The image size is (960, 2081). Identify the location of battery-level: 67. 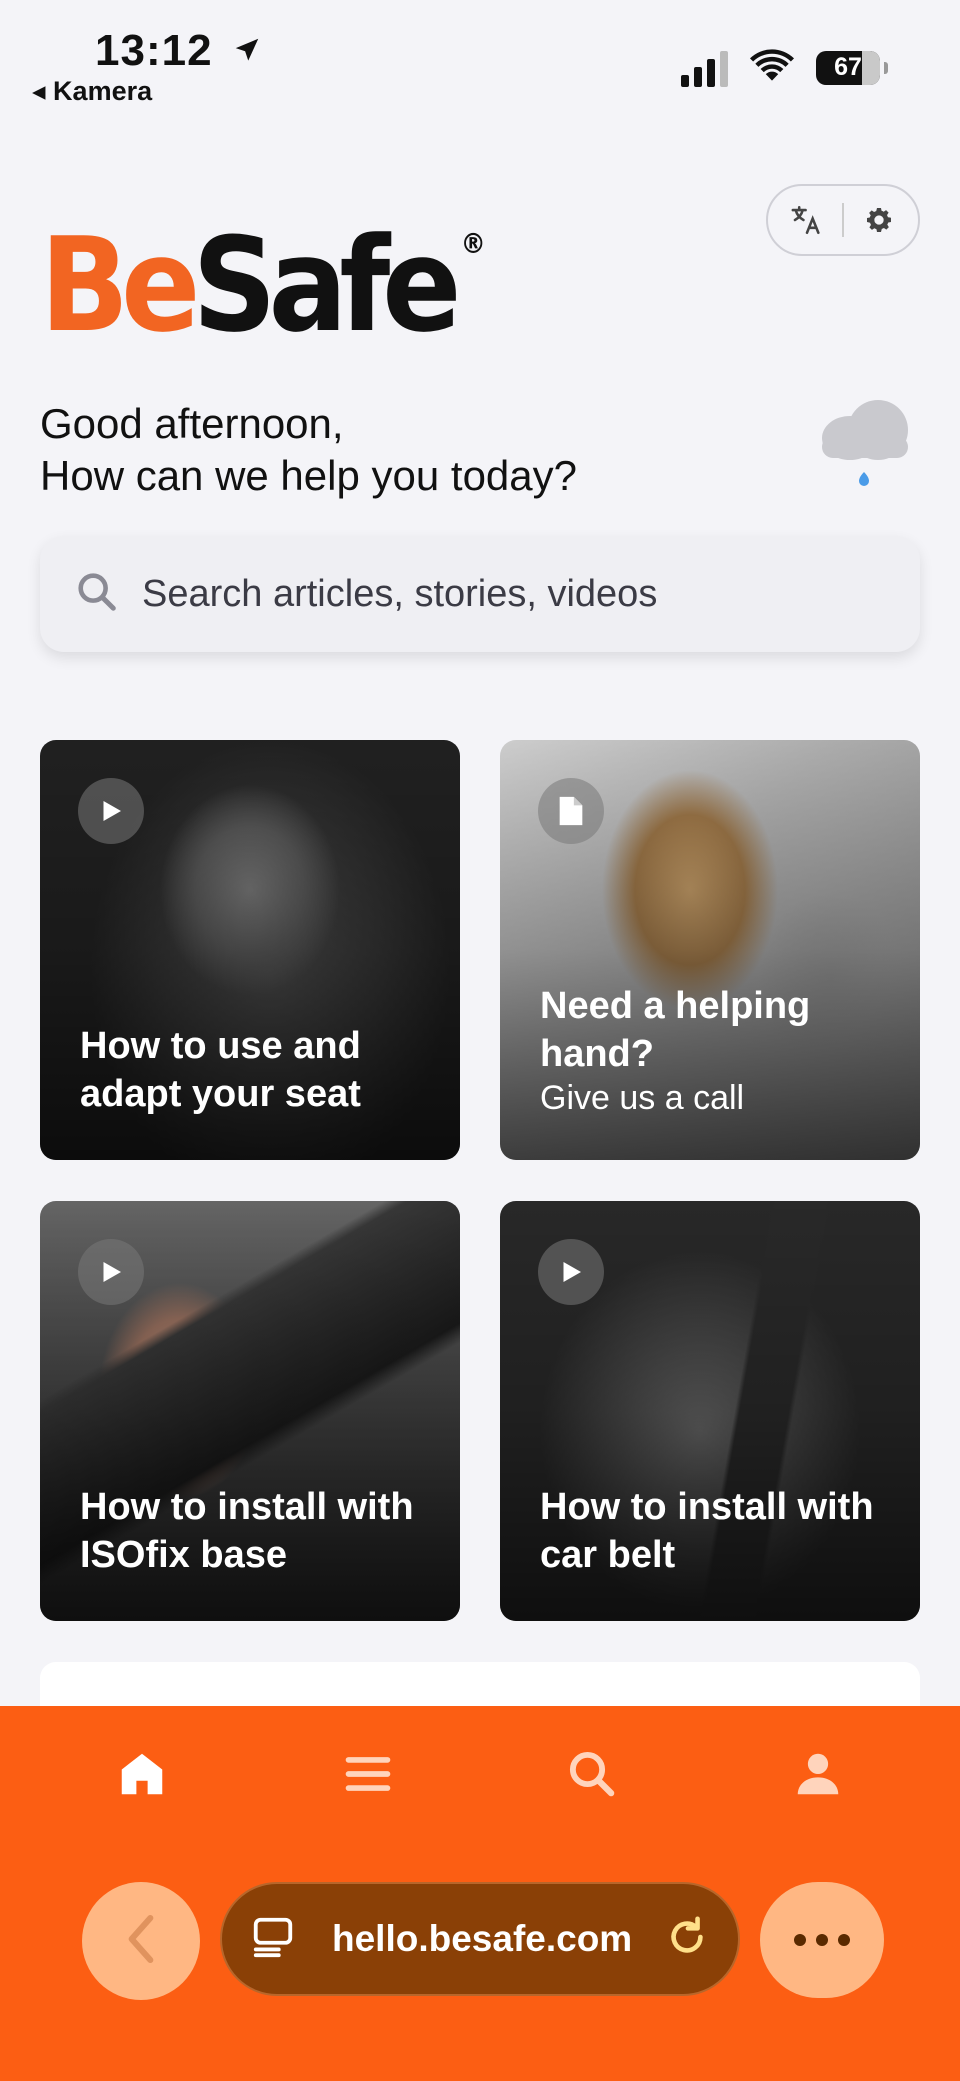
(848, 67).